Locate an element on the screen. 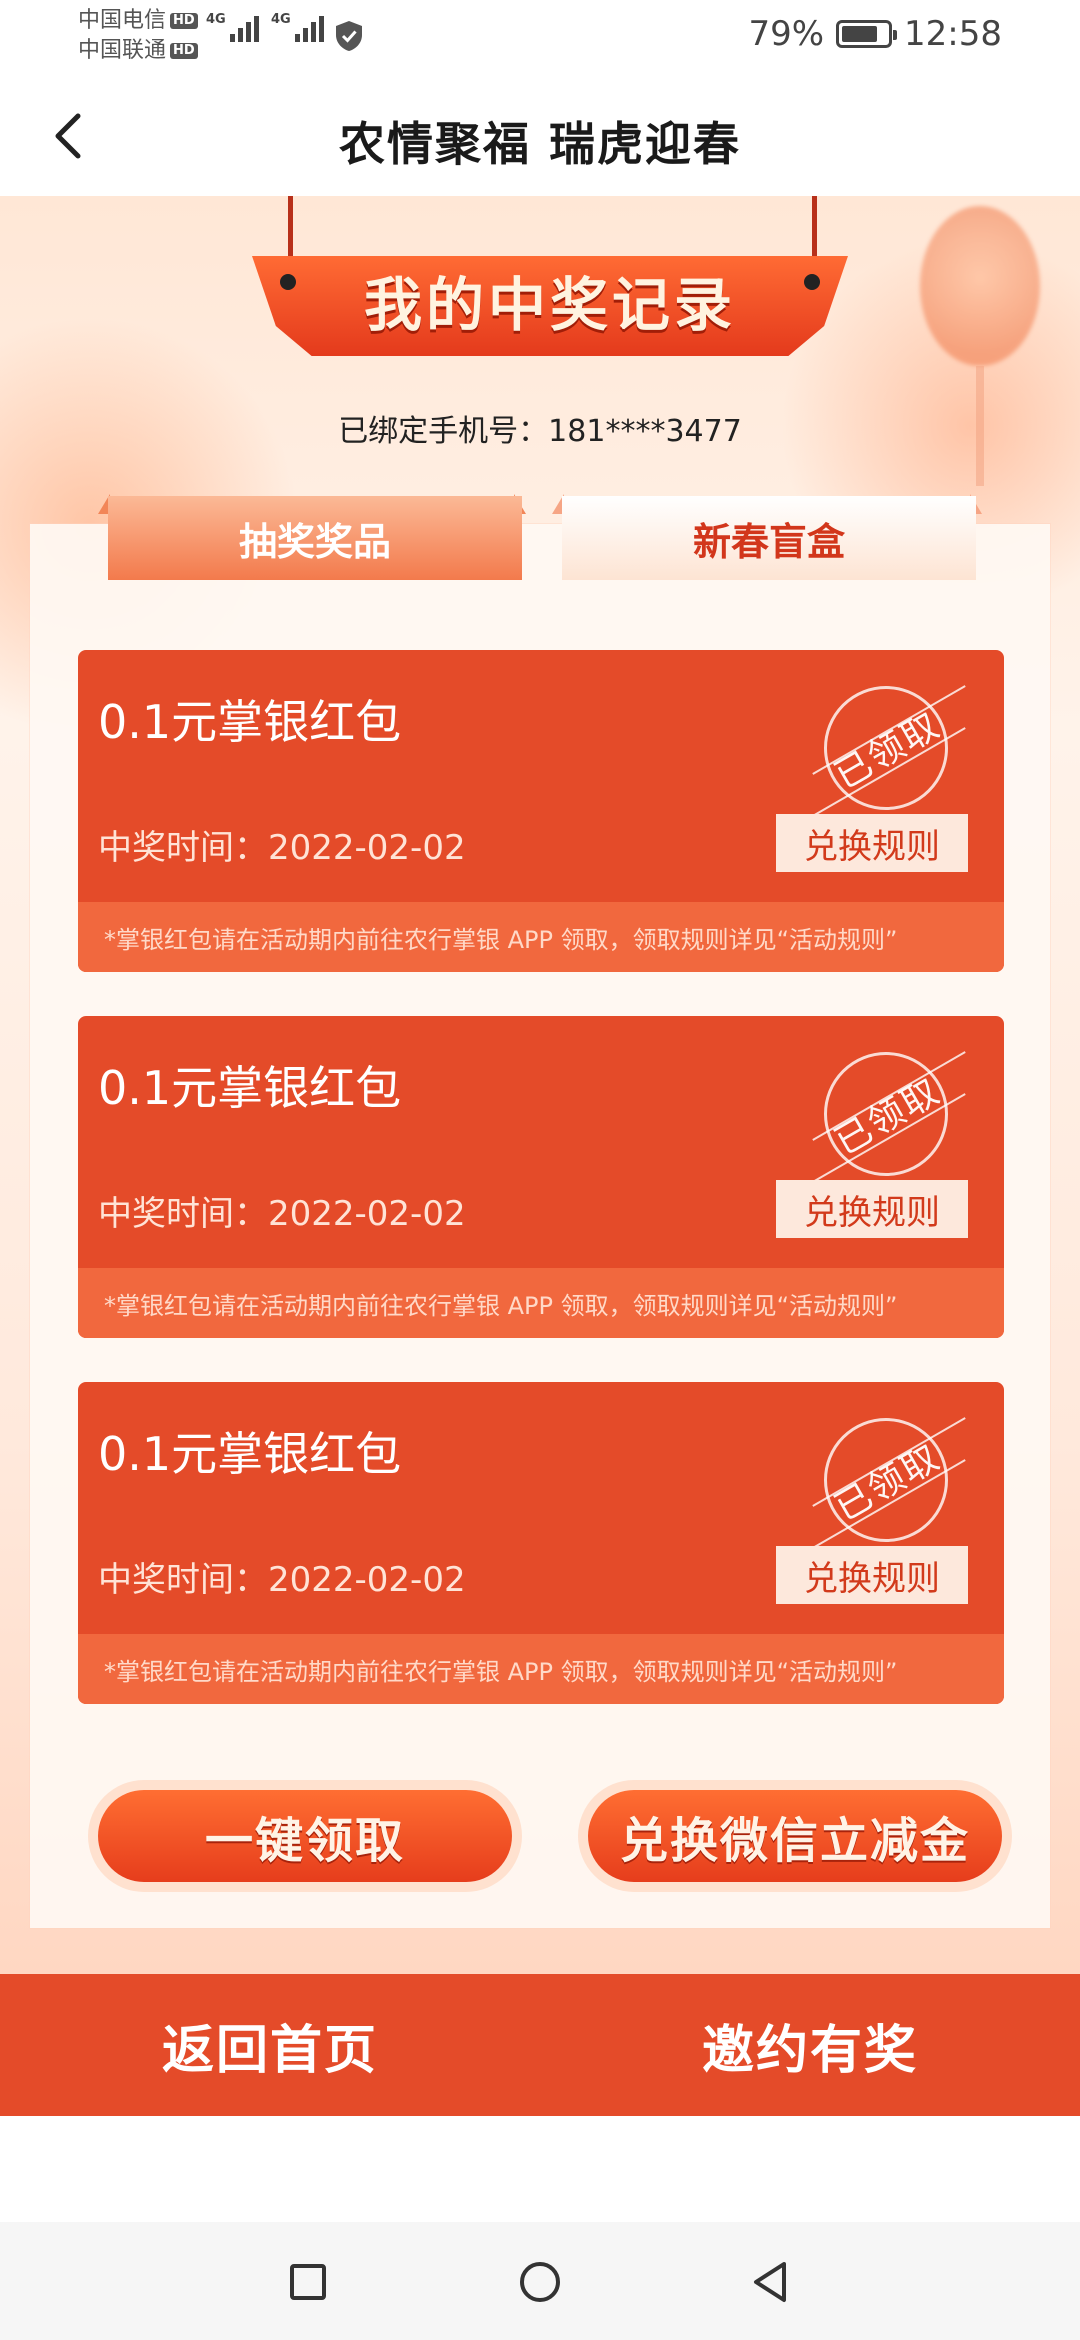 Image resolution: width=1080 pixels, height=2340 pixels. signal-indicators: 4G 4G is located at coordinates (265, 27).